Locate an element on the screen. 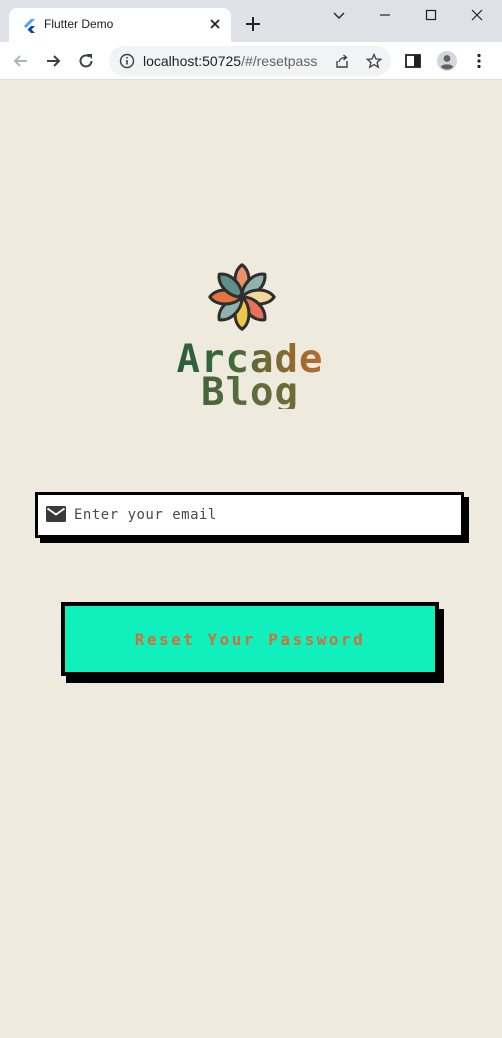 The width and height of the screenshot is (502, 1038). browser-chrome: Flutter Demo localhost:50725/#/resetpass is located at coordinates (251, 40).